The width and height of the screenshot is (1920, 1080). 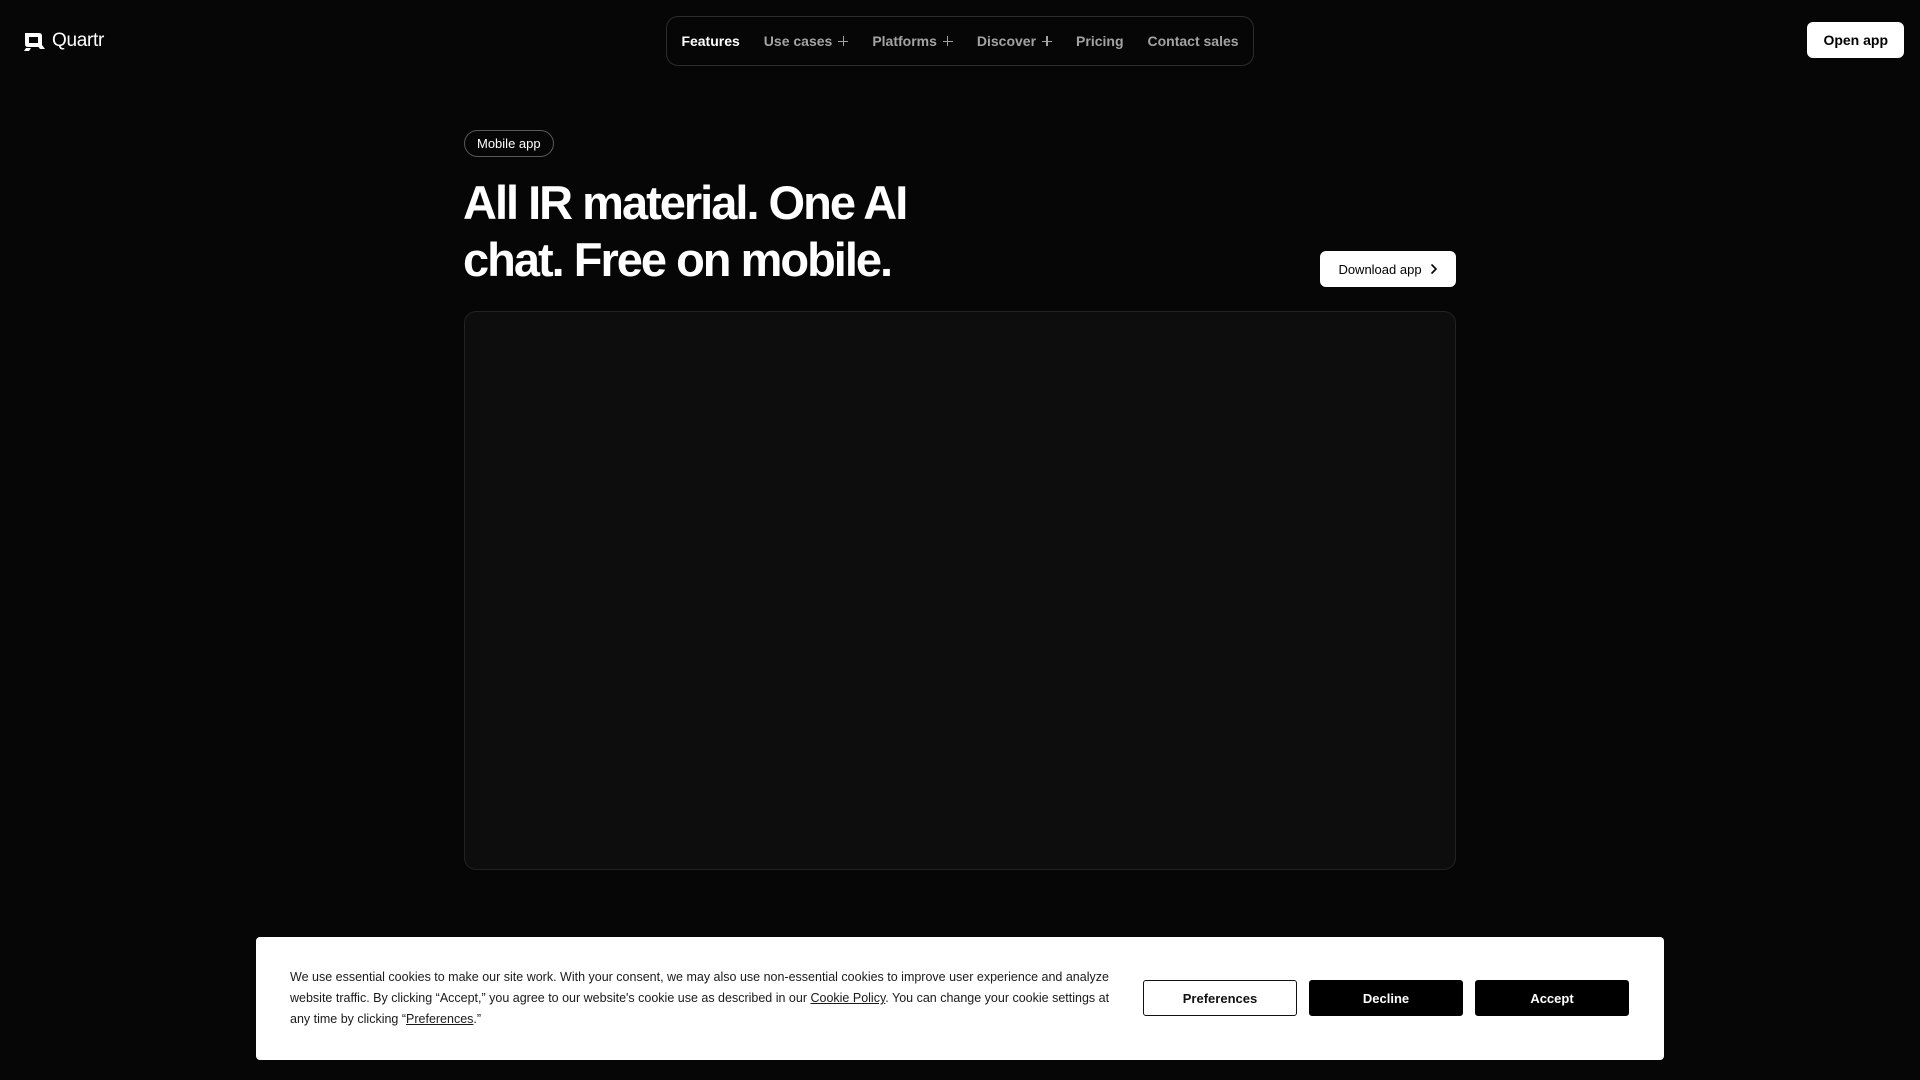 What do you see at coordinates (1220, 998) in the screenshot?
I see `preferences-button: Preferences` at bounding box center [1220, 998].